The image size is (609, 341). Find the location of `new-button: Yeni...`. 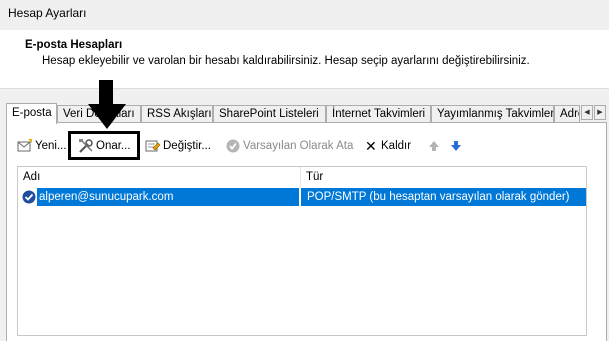

new-button: Yeni... is located at coordinates (42, 146).